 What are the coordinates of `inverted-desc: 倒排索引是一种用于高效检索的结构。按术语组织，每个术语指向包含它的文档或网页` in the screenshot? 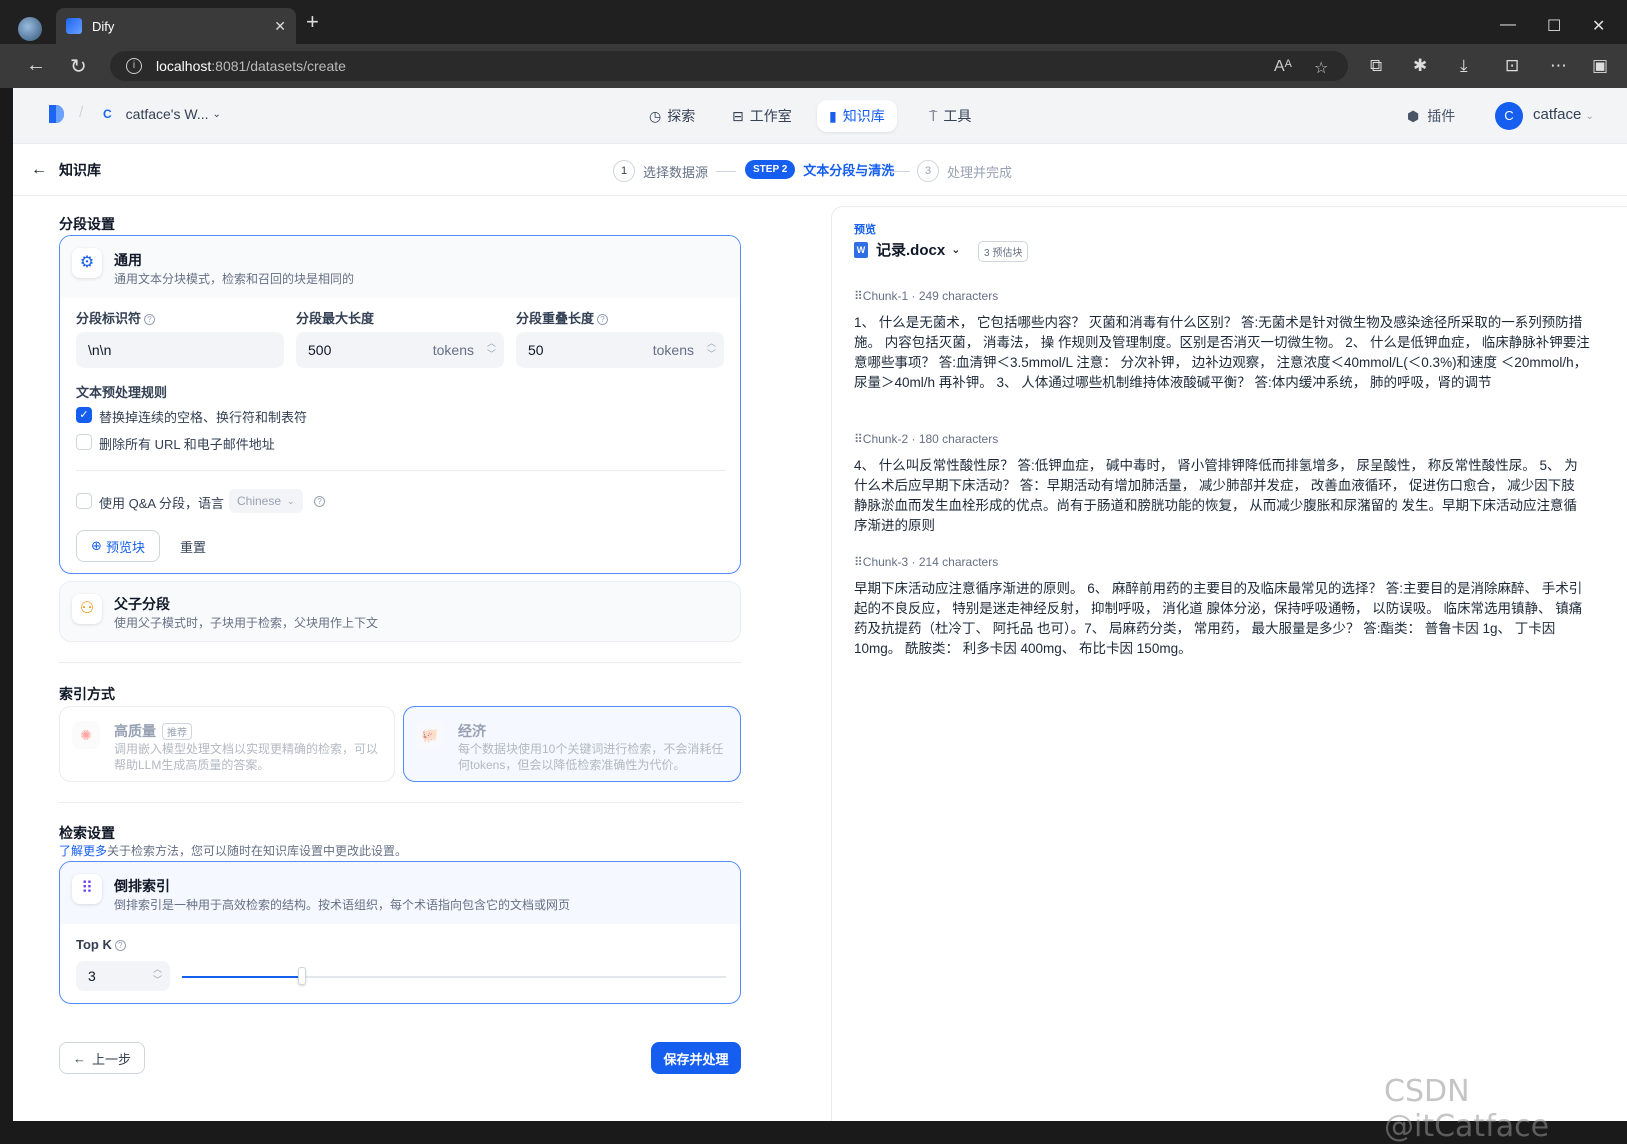 It's located at (342, 905).